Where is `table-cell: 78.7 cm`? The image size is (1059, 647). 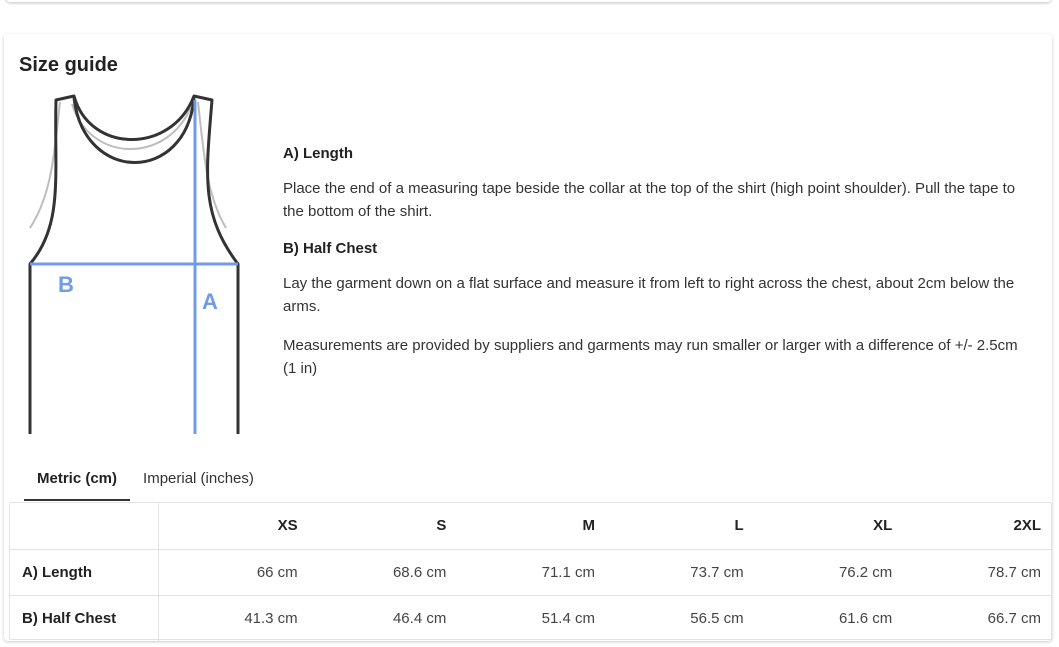 table-cell: 78.7 cm is located at coordinates (976, 572).